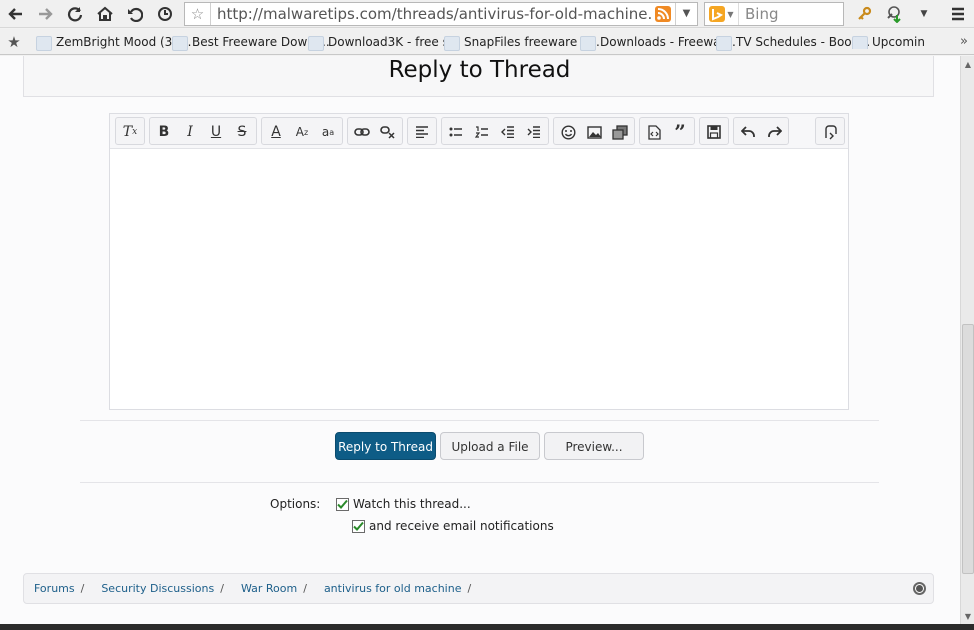 The height and width of the screenshot is (630, 974). Describe the element at coordinates (135, 14) in the screenshot. I see `undo-icon` at that location.